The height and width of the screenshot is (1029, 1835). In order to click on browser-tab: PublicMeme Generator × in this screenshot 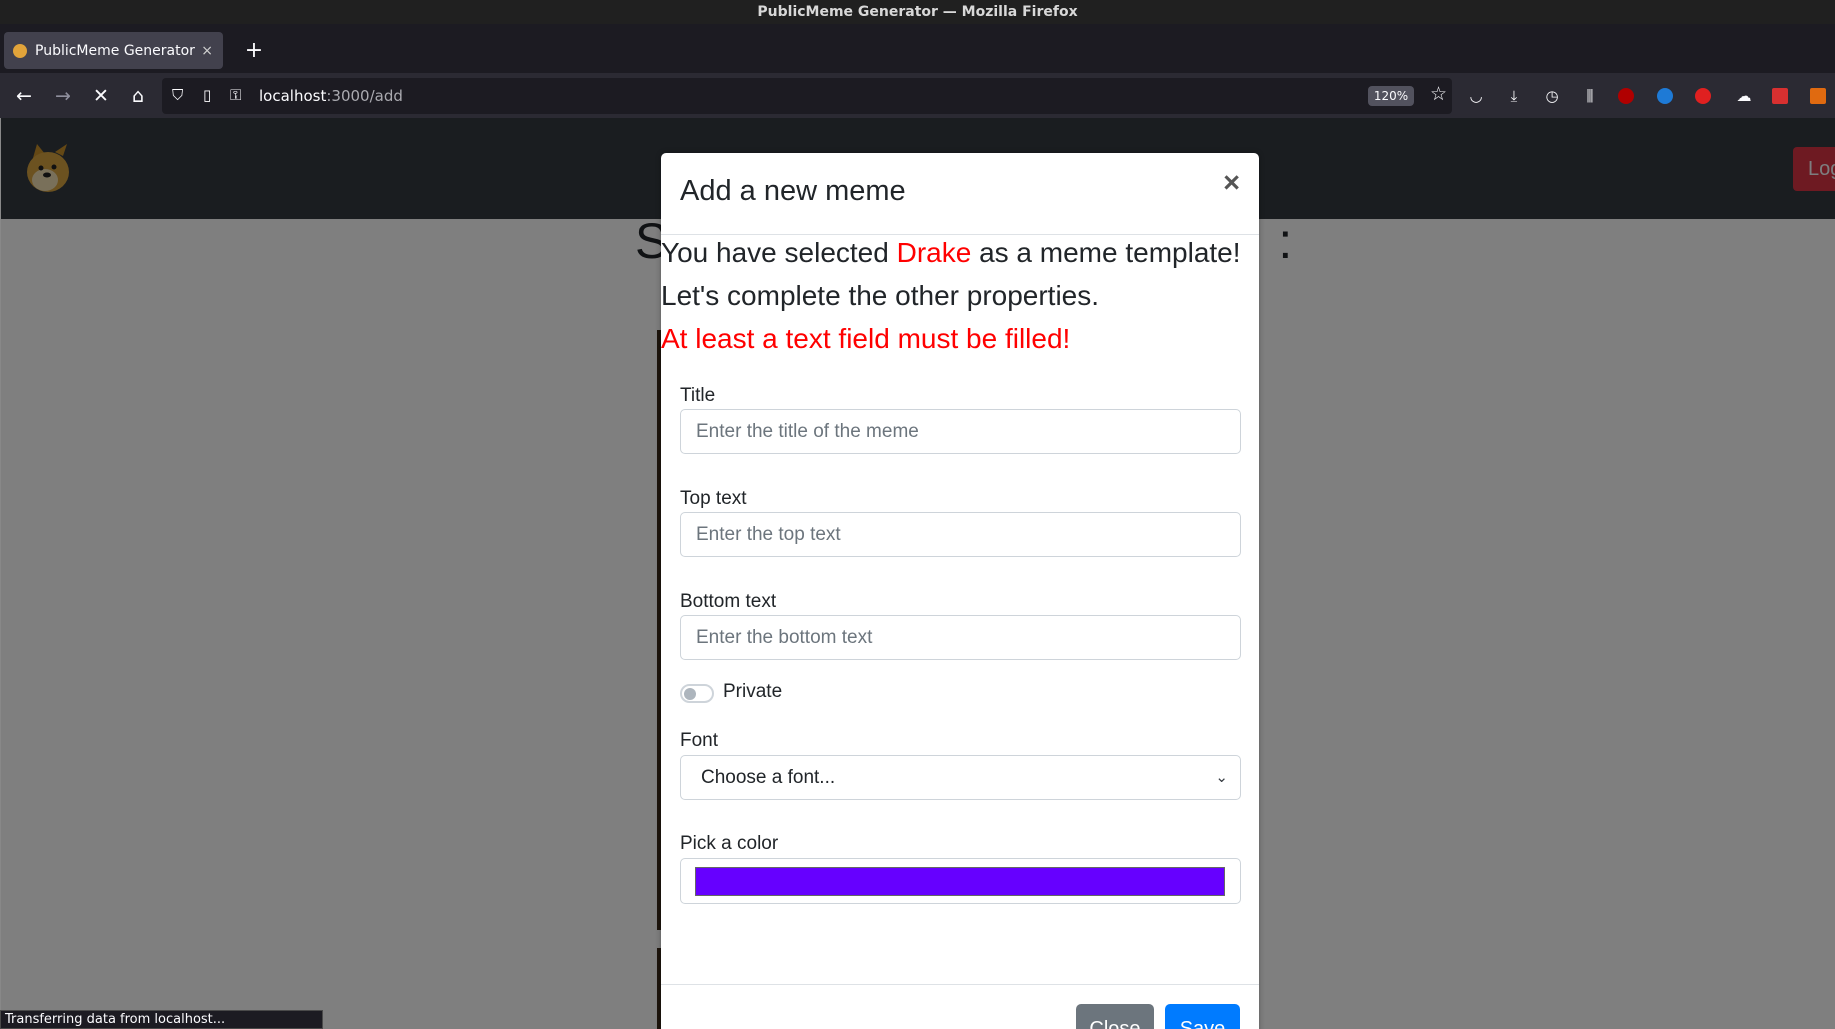, I will do `click(113, 50)`.